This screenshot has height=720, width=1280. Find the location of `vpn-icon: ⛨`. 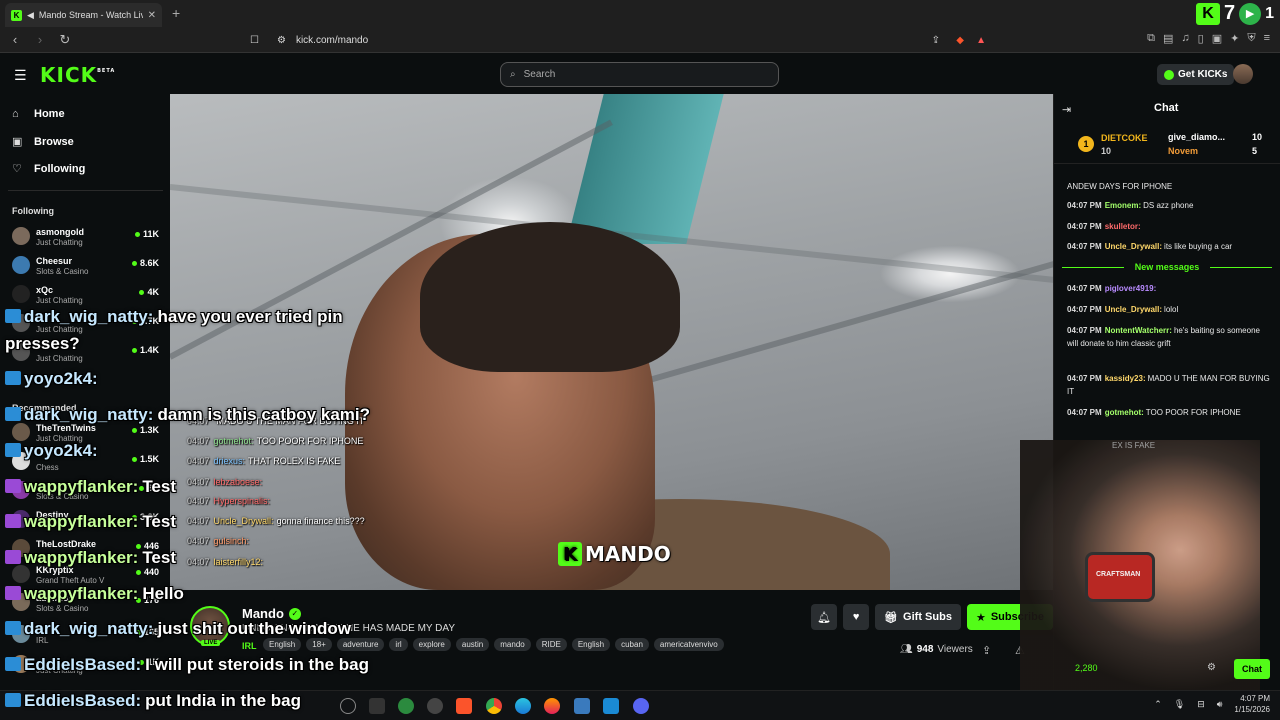

vpn-icon: ⛨ is located at coordinates (1251, 38).